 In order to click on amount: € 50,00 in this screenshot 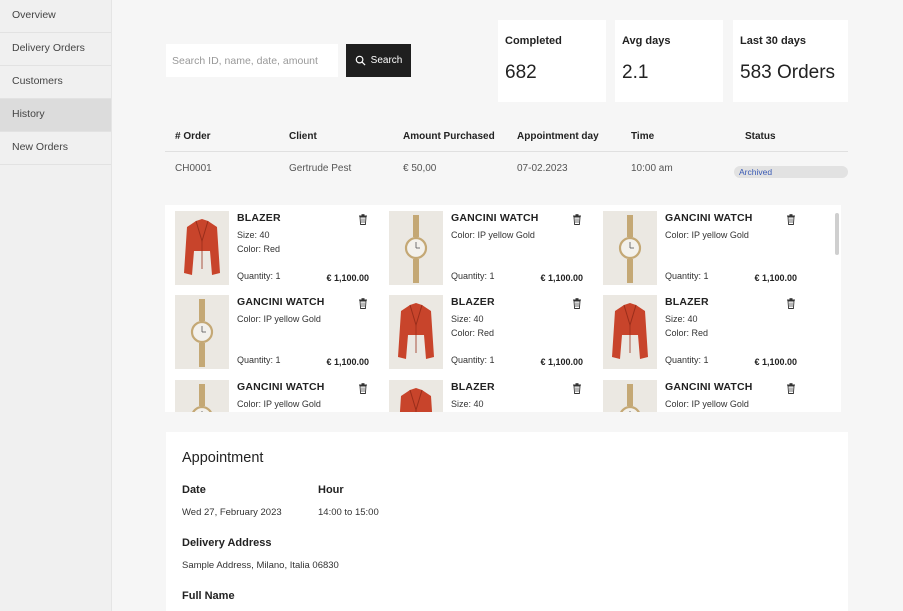, I will do `click(420, 168)`.